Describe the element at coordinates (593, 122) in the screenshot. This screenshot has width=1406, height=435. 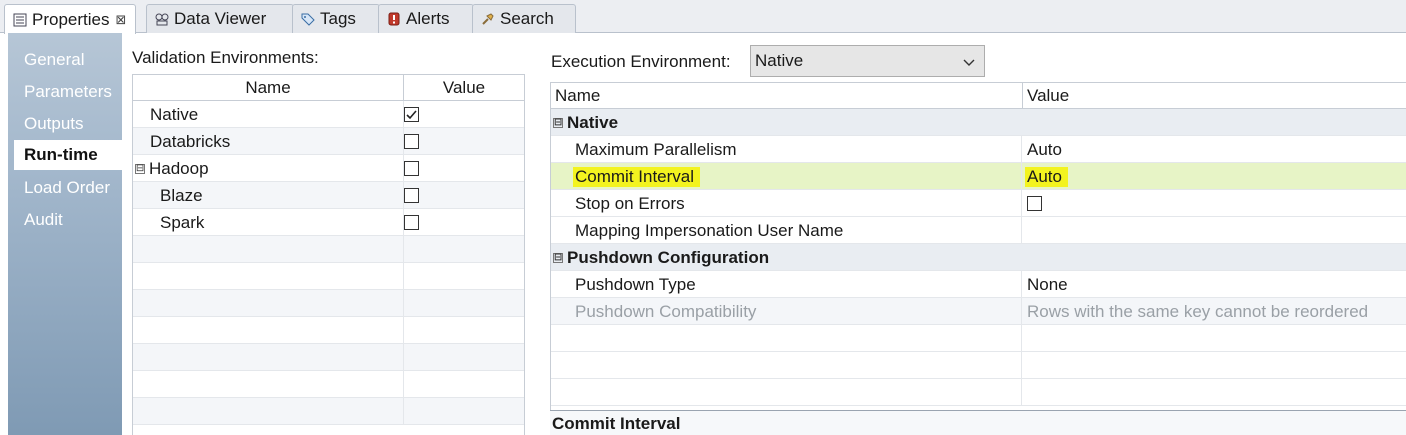
I see `group-label: Native` at that location.